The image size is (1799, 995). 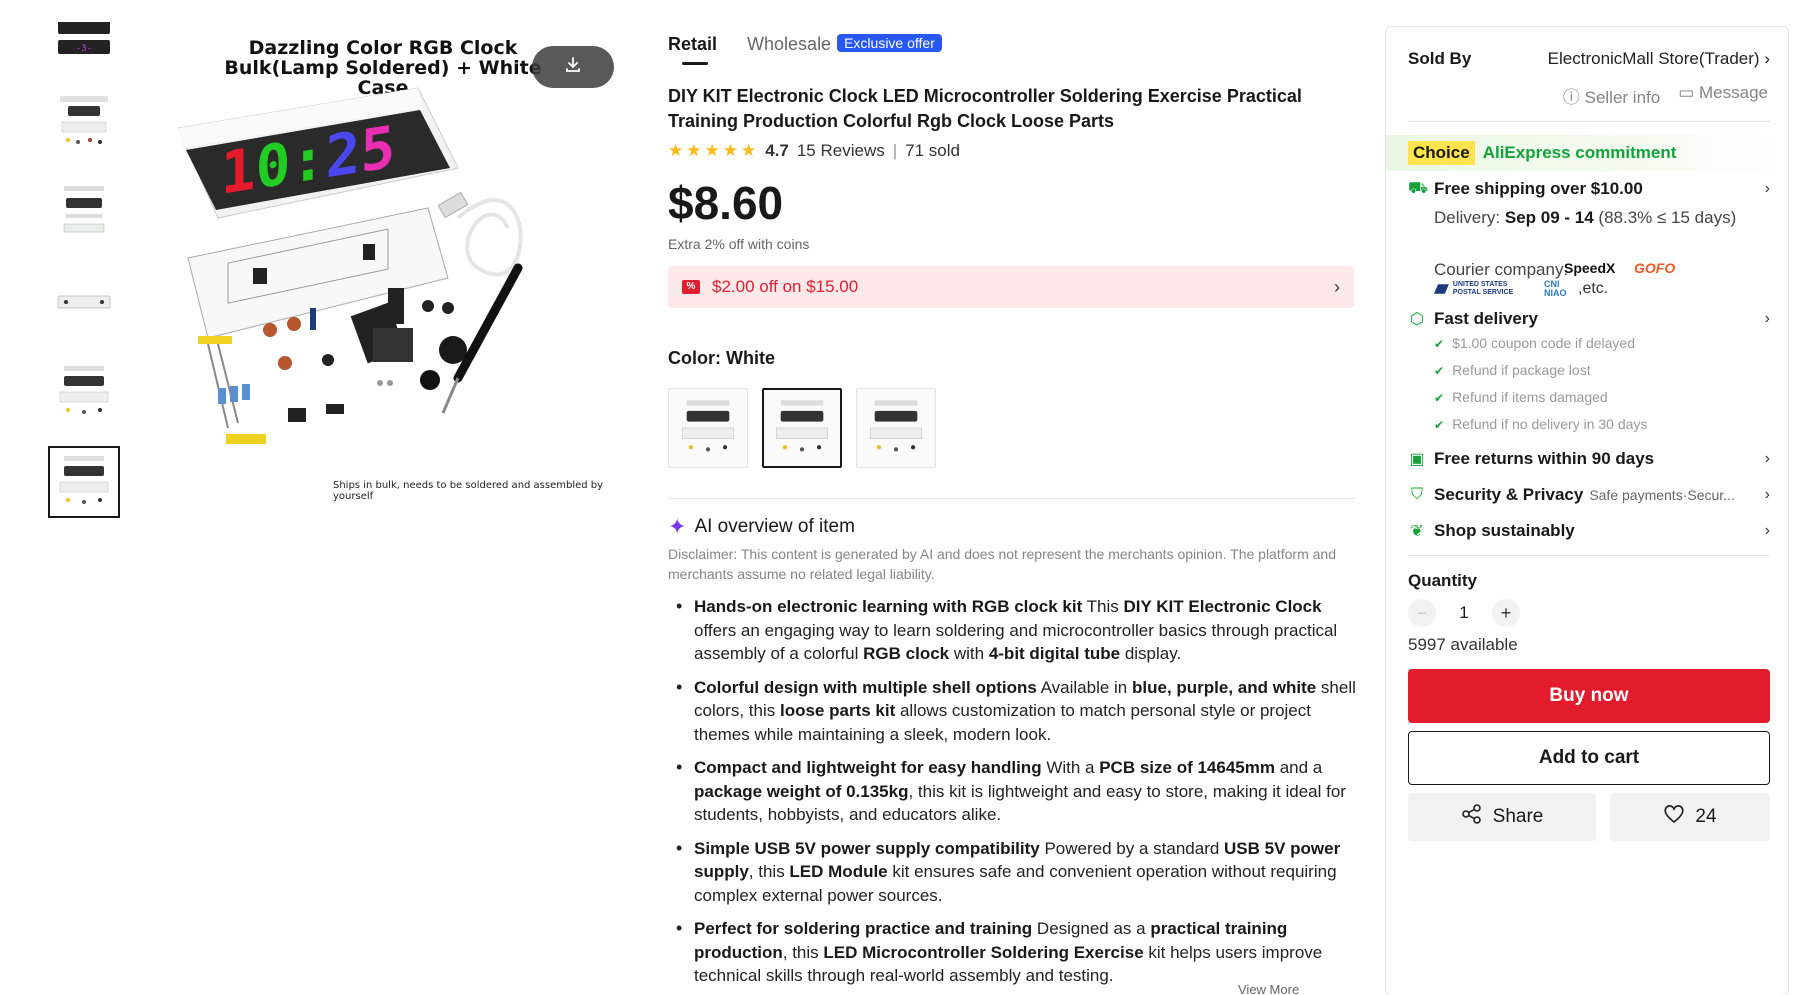 What do you see at coordinates (802, 428) in the screenshot?
I see `color-swatch-2-selected` at bounding box center [802, 428].